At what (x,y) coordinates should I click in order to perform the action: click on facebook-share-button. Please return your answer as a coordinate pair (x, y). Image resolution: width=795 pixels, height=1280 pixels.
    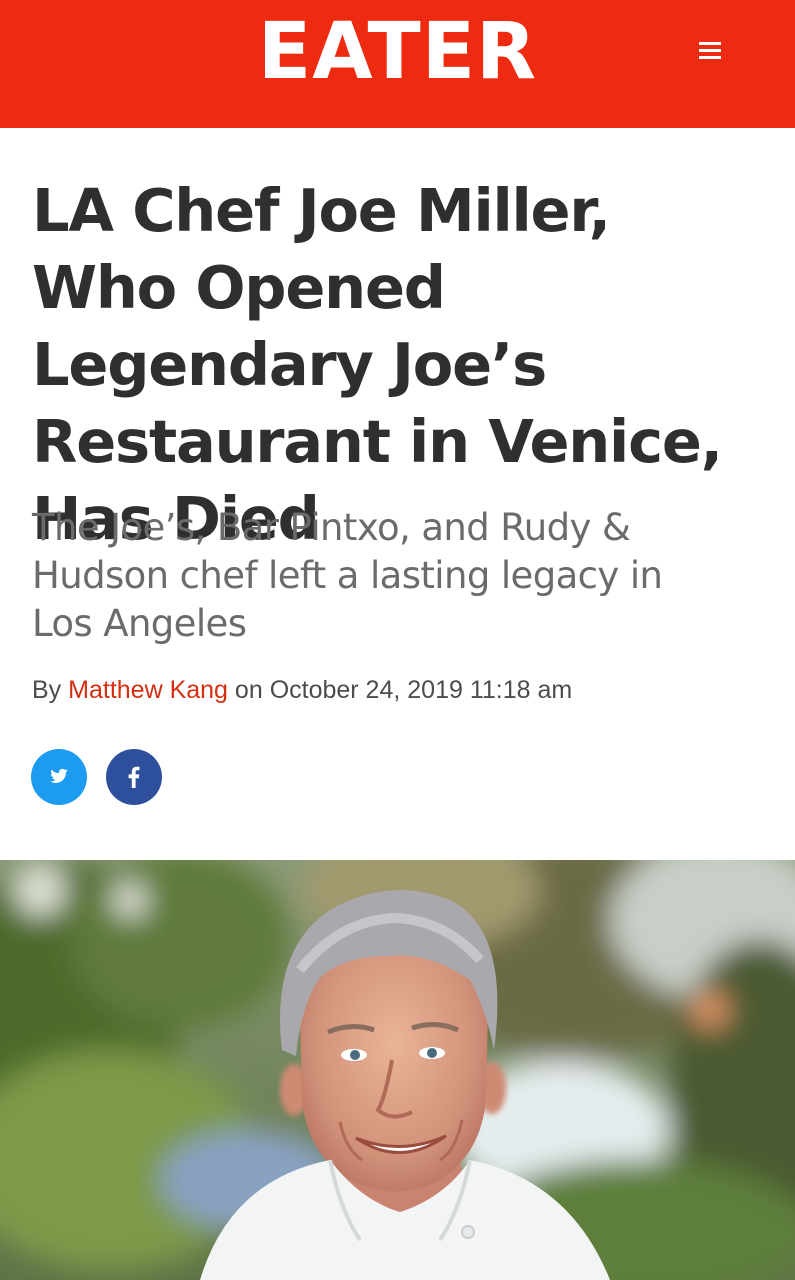
    Looking at the image, I should click on (134, 777).